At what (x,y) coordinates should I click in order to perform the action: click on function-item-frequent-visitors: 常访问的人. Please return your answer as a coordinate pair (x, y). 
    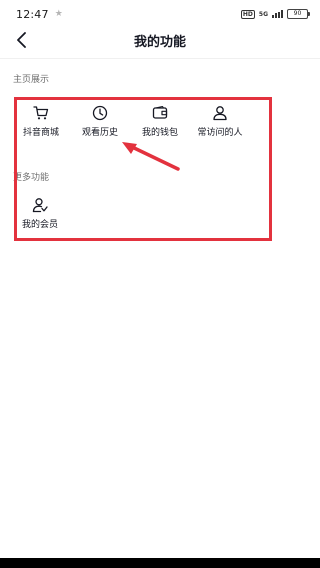
    Looking at the image, I should click on (220, 122).